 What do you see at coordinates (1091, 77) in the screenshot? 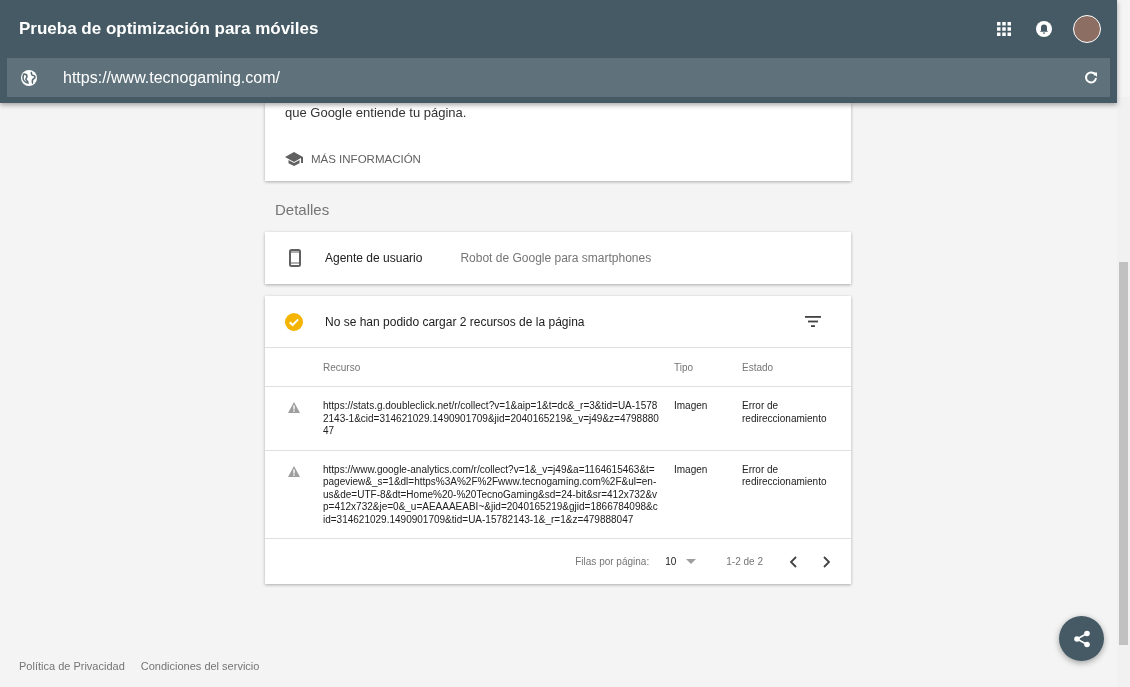
I see `reload-icon` at bounding box center [1091, 77].